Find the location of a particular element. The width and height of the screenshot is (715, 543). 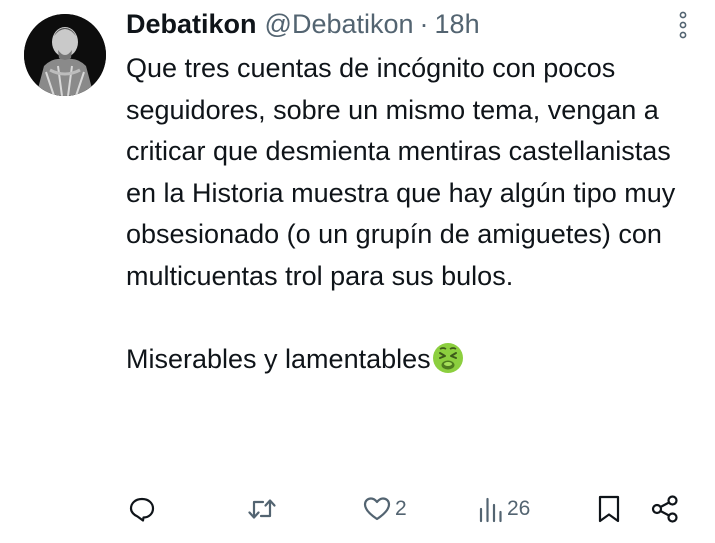

nauseated-face-emoji is located at coordinates (448, 364).